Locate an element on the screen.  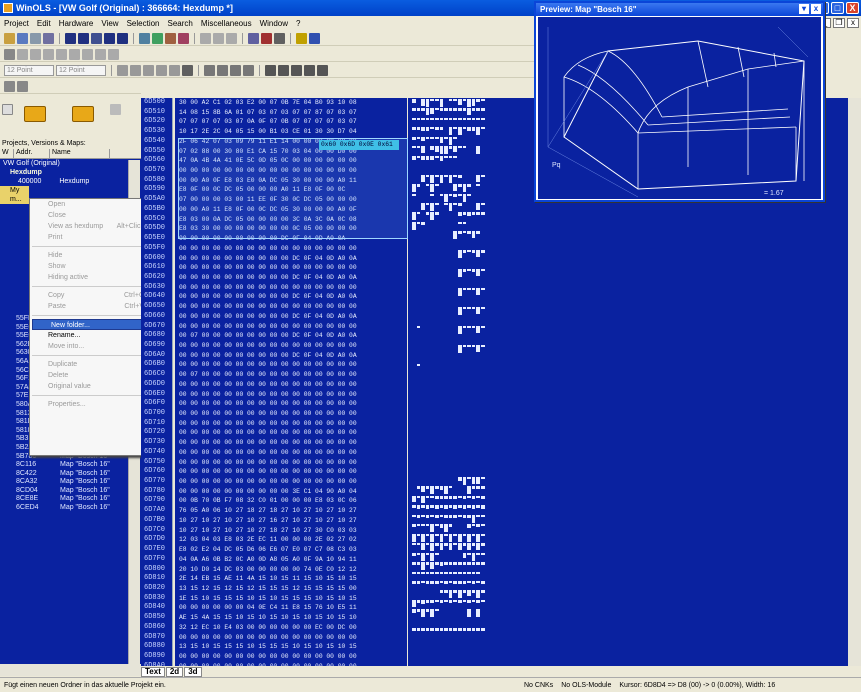
menu-search: Search is located at coordinates (180, 23).